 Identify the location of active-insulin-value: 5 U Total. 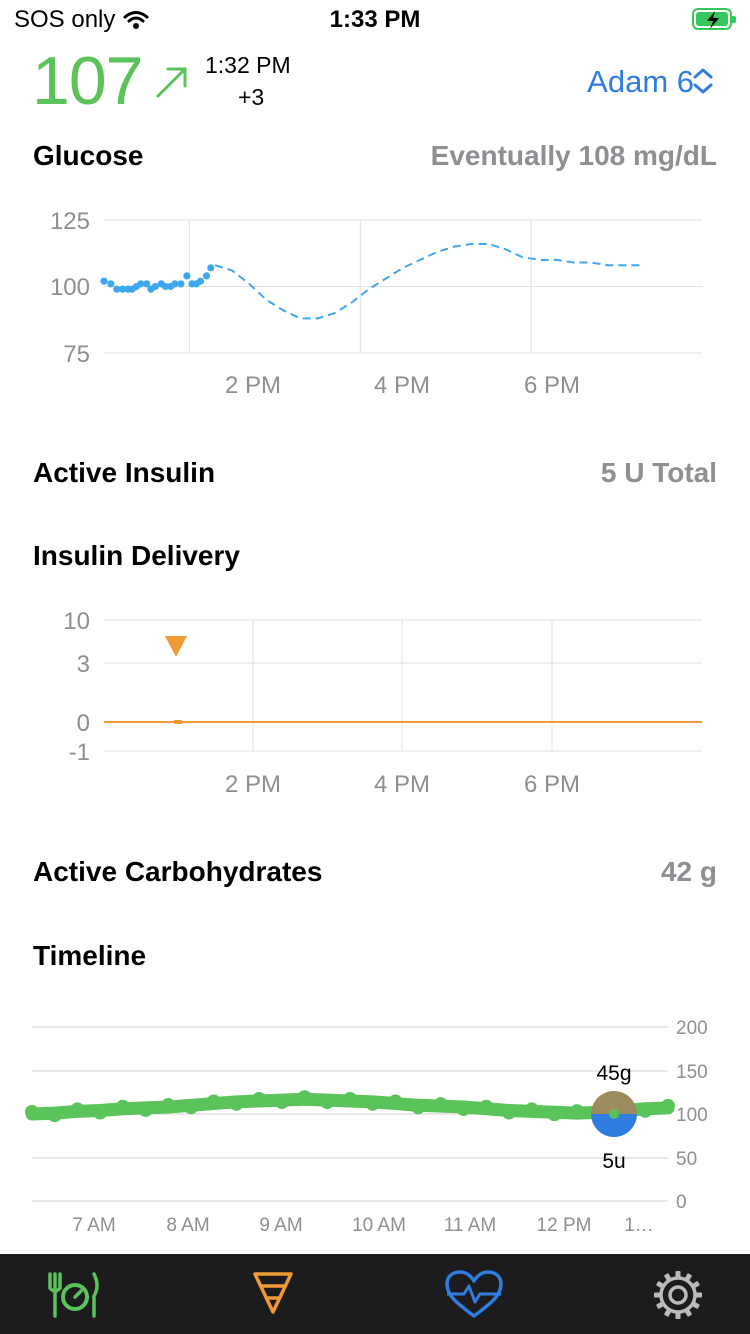
(658, 472).